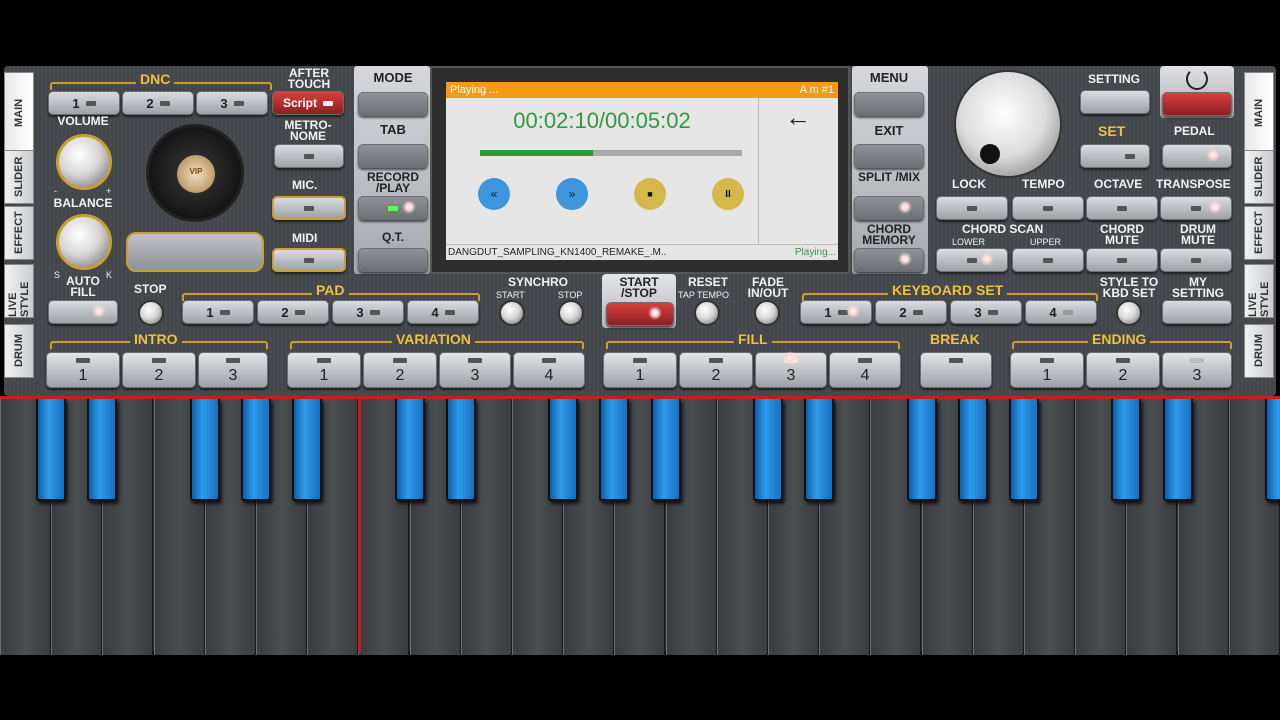  What do you see at coordinates (972, 208) in the screenshot?
I see `lock-button` at bounding box center [972, 208].